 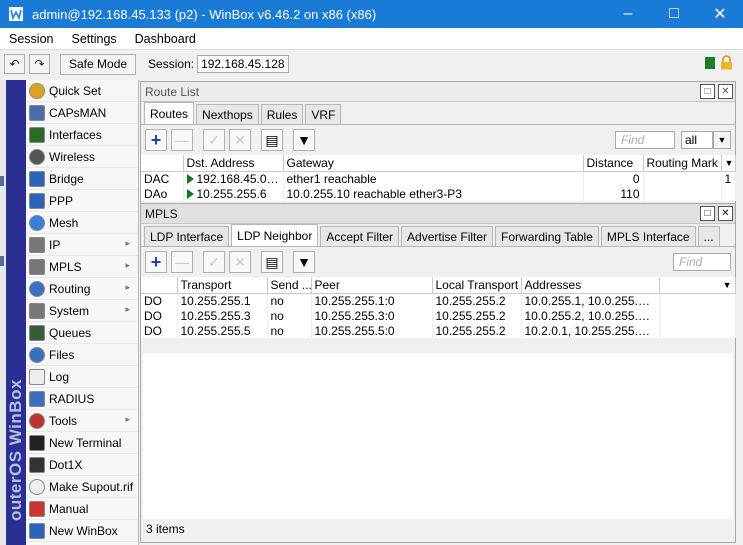 I want to click on sidebar-item-quick-set: Quick Set, so click(x=82, y=91).